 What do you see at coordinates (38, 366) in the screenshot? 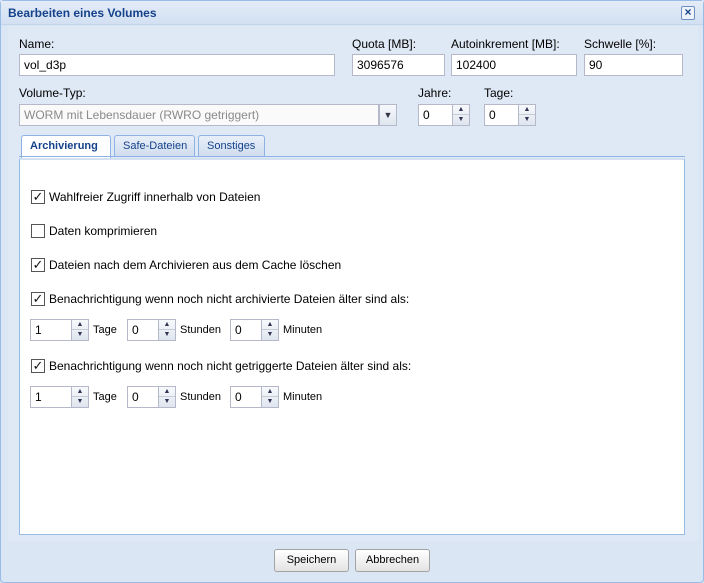
I see `triggered-notify-checkbox: ✓` at bounding box center [38, 366].